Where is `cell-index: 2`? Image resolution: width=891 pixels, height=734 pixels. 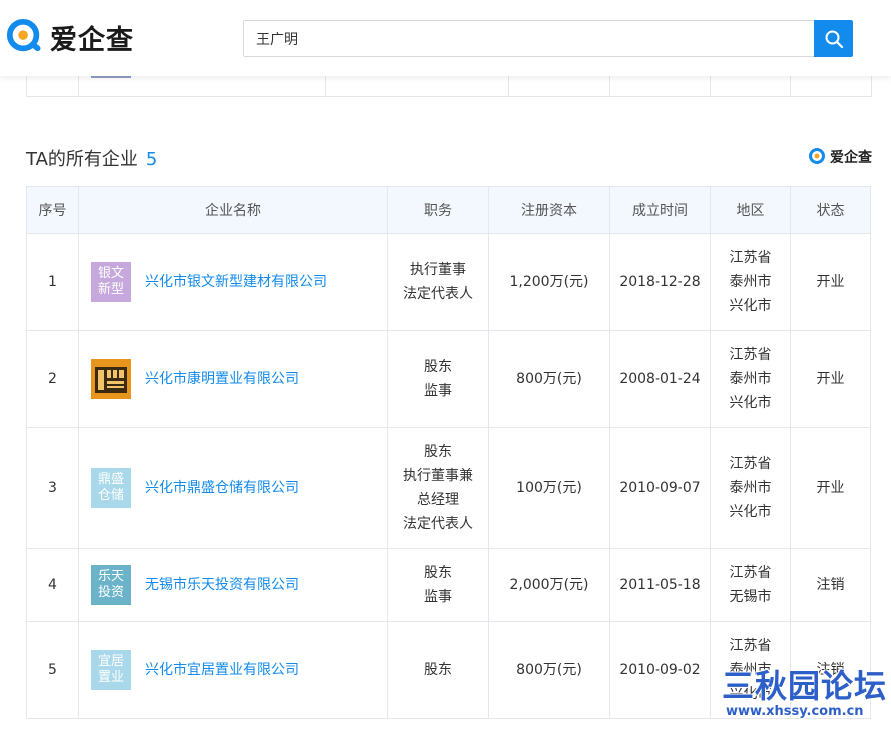 cell-index: 2 is located at coordinates (52, 379).